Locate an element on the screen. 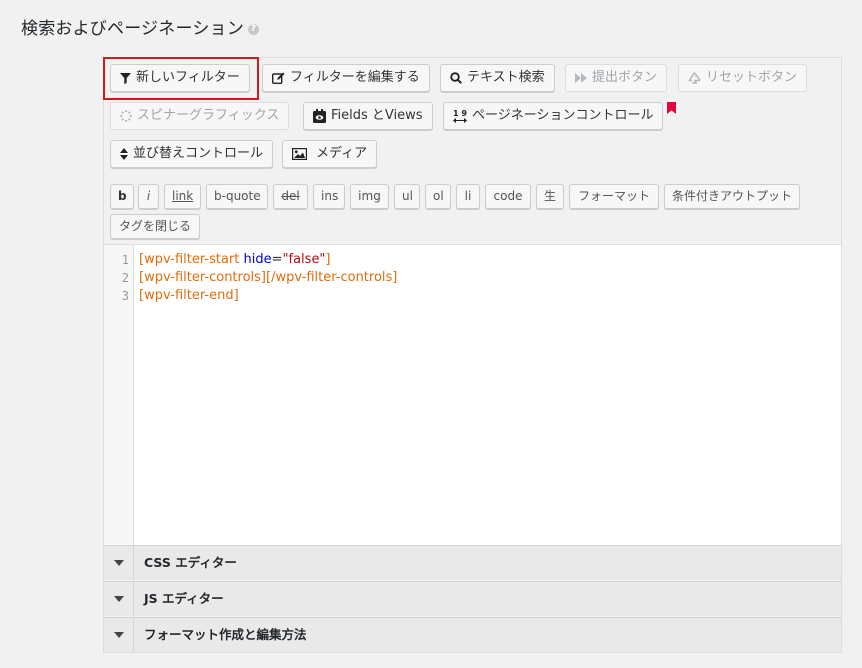 This screenshot has width=862, height=668. recycle-icon is located at coordinates (694, 78).